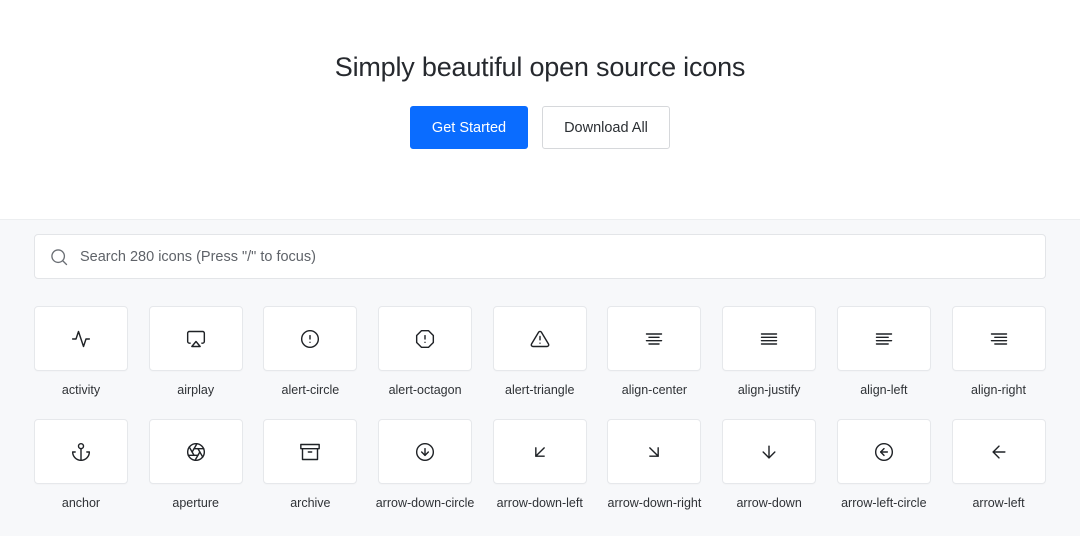 The image size is (1080, 536). I want to click on alert-octagon-icon, so click(425, 338).